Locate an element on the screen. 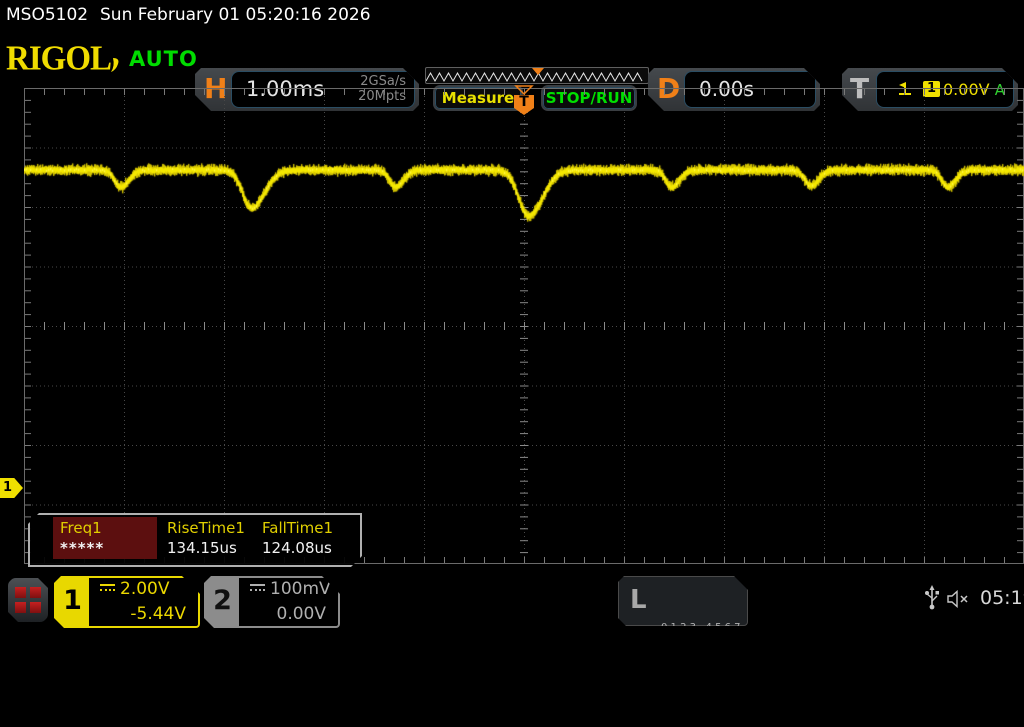  clock-label: 05:19 is located at coordinates (1002, 598).